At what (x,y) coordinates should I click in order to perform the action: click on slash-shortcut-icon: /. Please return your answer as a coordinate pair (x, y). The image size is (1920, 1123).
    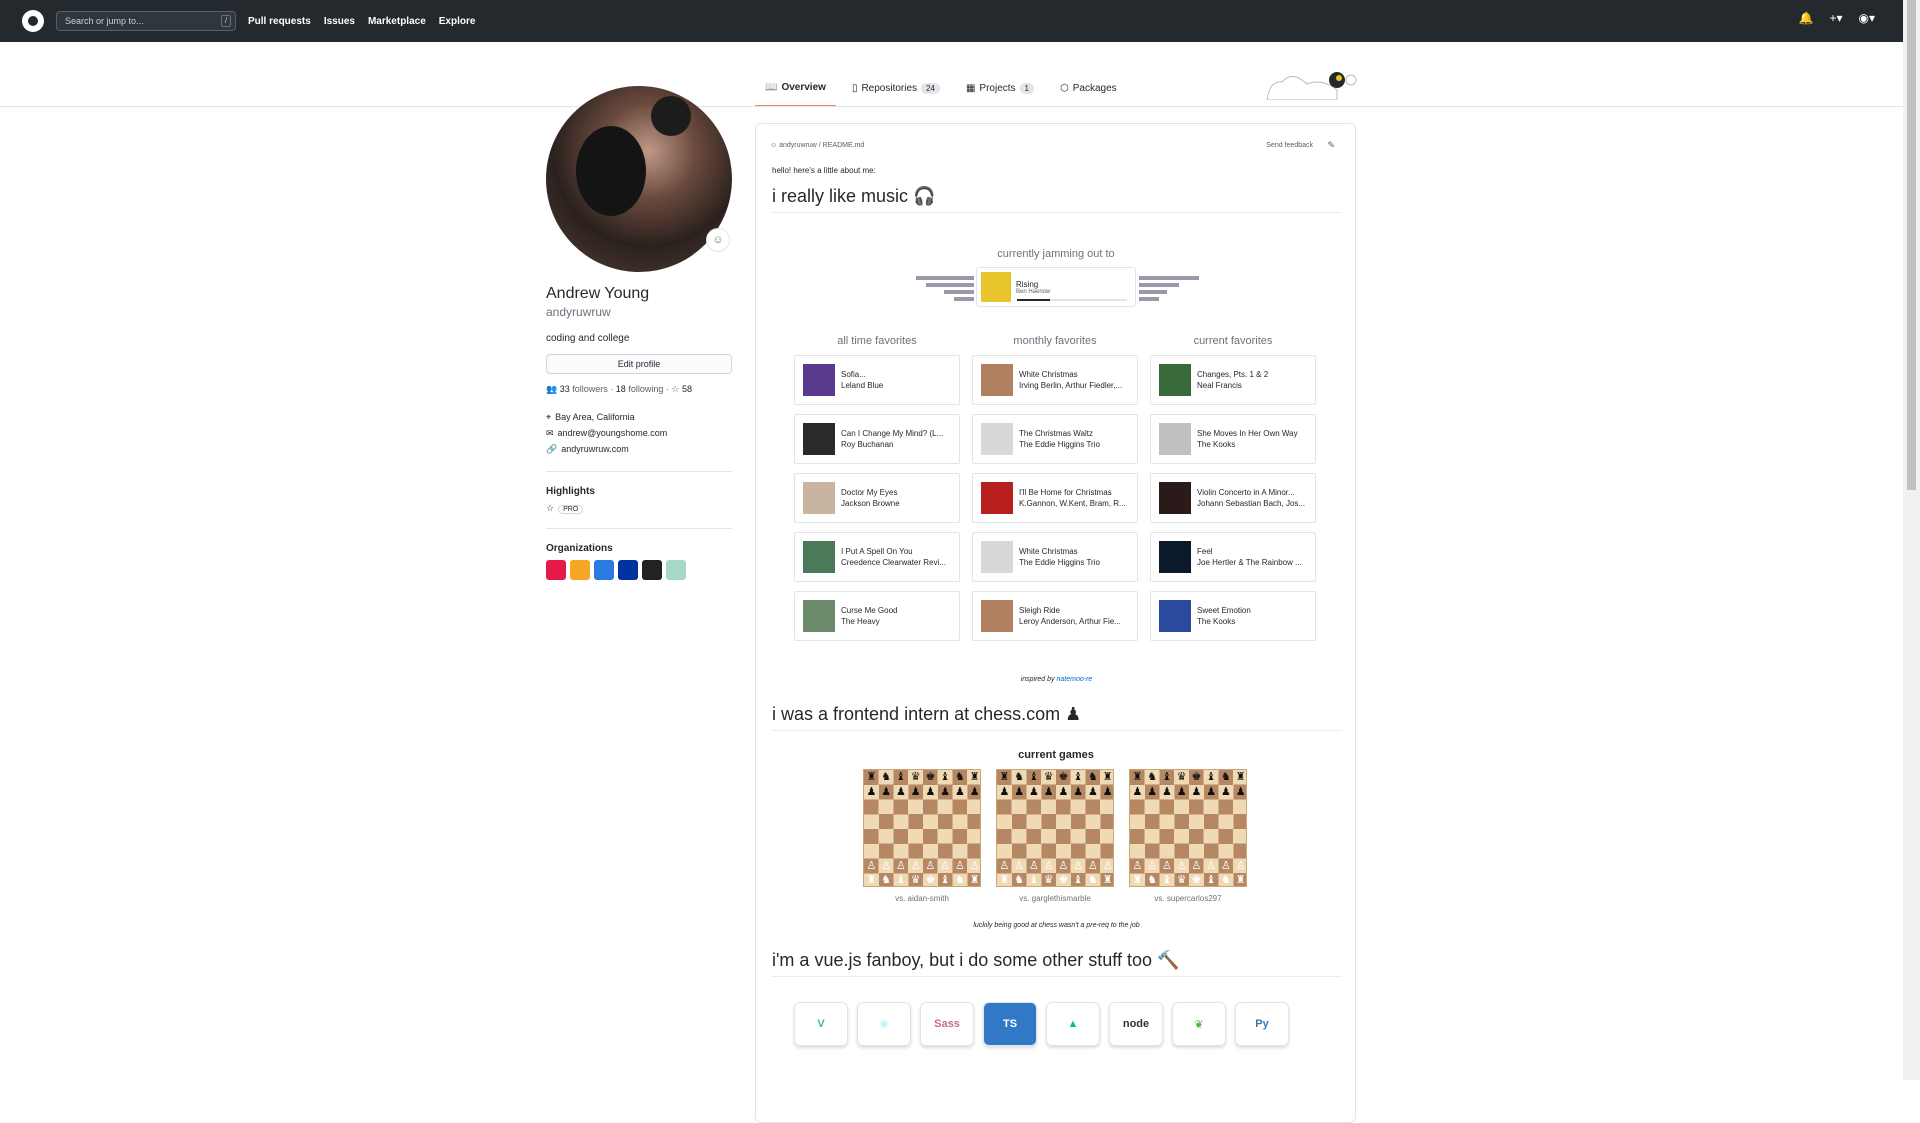
    Looking at the image, I should click on (226, 21).